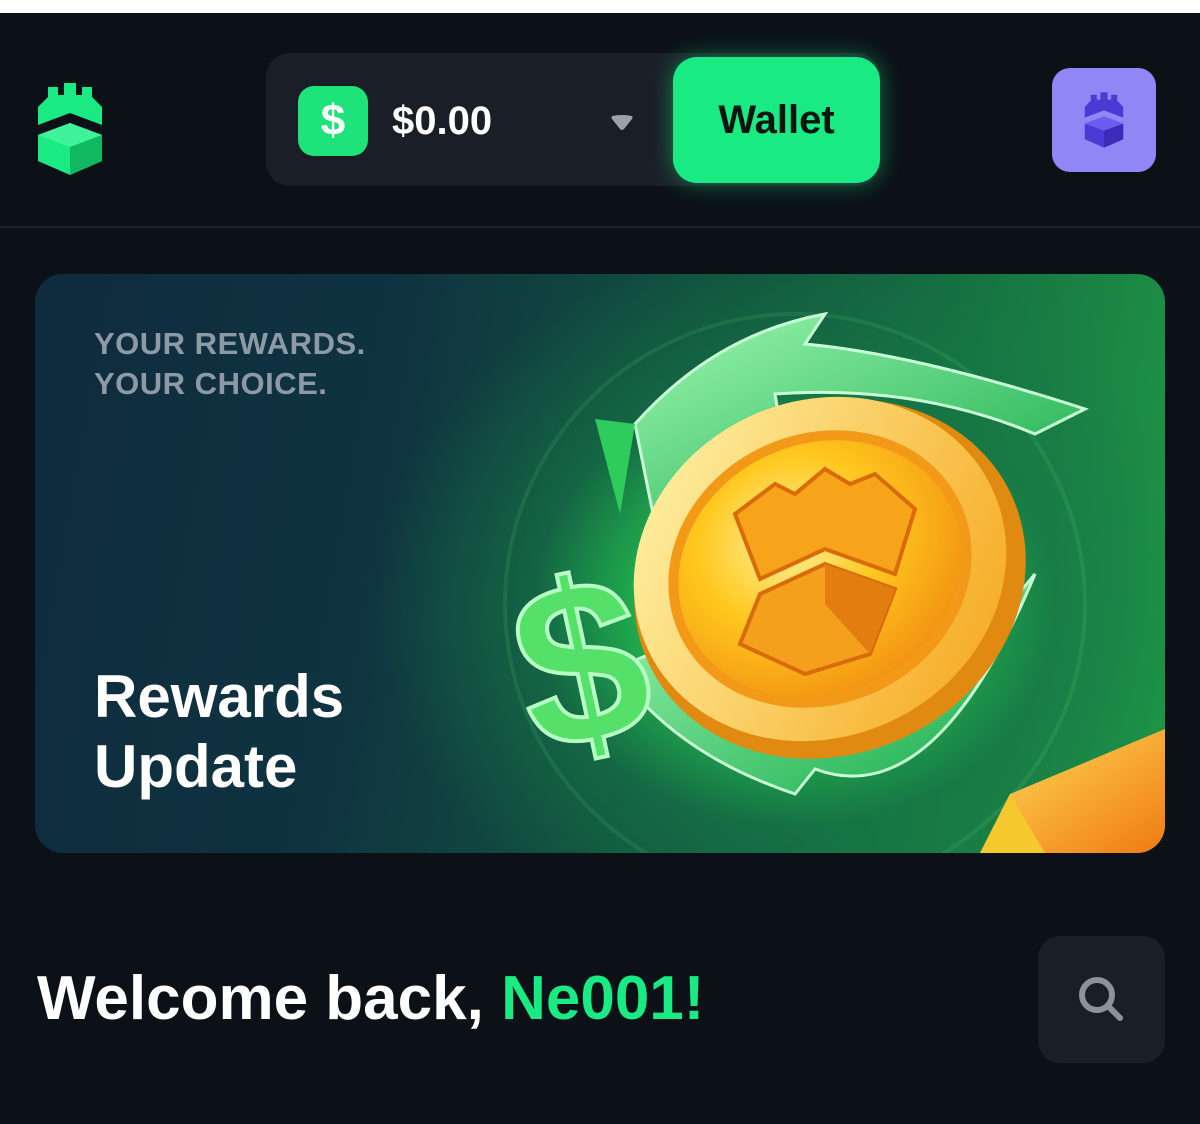  I want to click on status-strip, so click(600, 6).